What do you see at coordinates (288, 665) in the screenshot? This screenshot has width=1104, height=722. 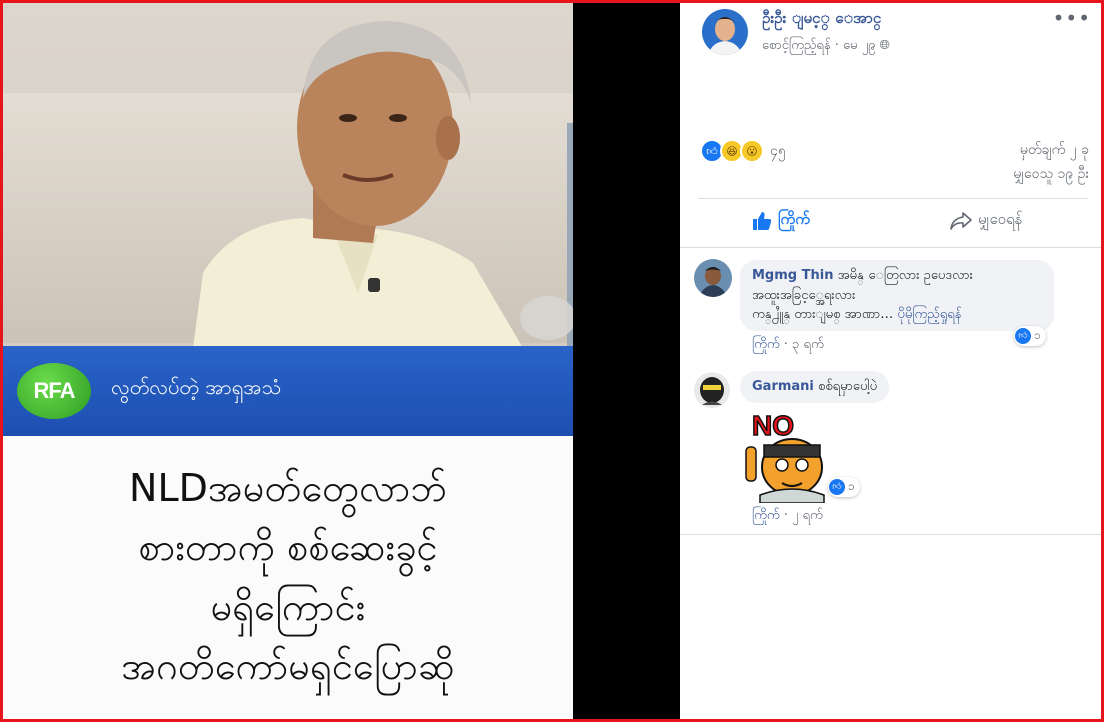 I see `caption-line: အဂတိကော်မရှင်ပြောဆို` at bounding box center [288, 665].